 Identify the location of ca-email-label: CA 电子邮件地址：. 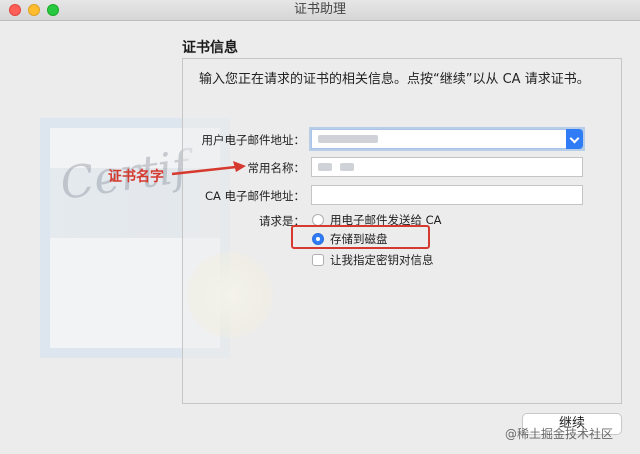
(254, 196).